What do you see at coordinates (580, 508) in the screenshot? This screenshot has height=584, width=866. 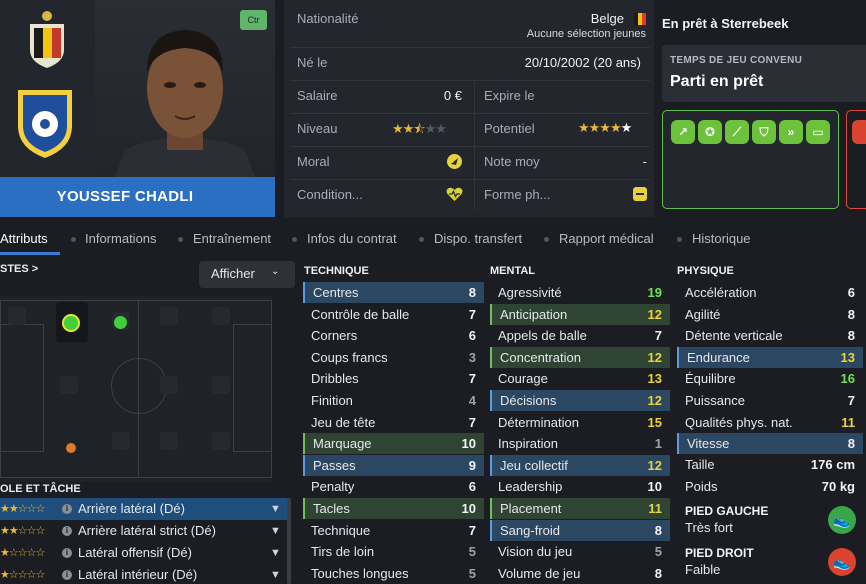 I see `attribute-row: Placement 11` at bounding box center [580, 508].